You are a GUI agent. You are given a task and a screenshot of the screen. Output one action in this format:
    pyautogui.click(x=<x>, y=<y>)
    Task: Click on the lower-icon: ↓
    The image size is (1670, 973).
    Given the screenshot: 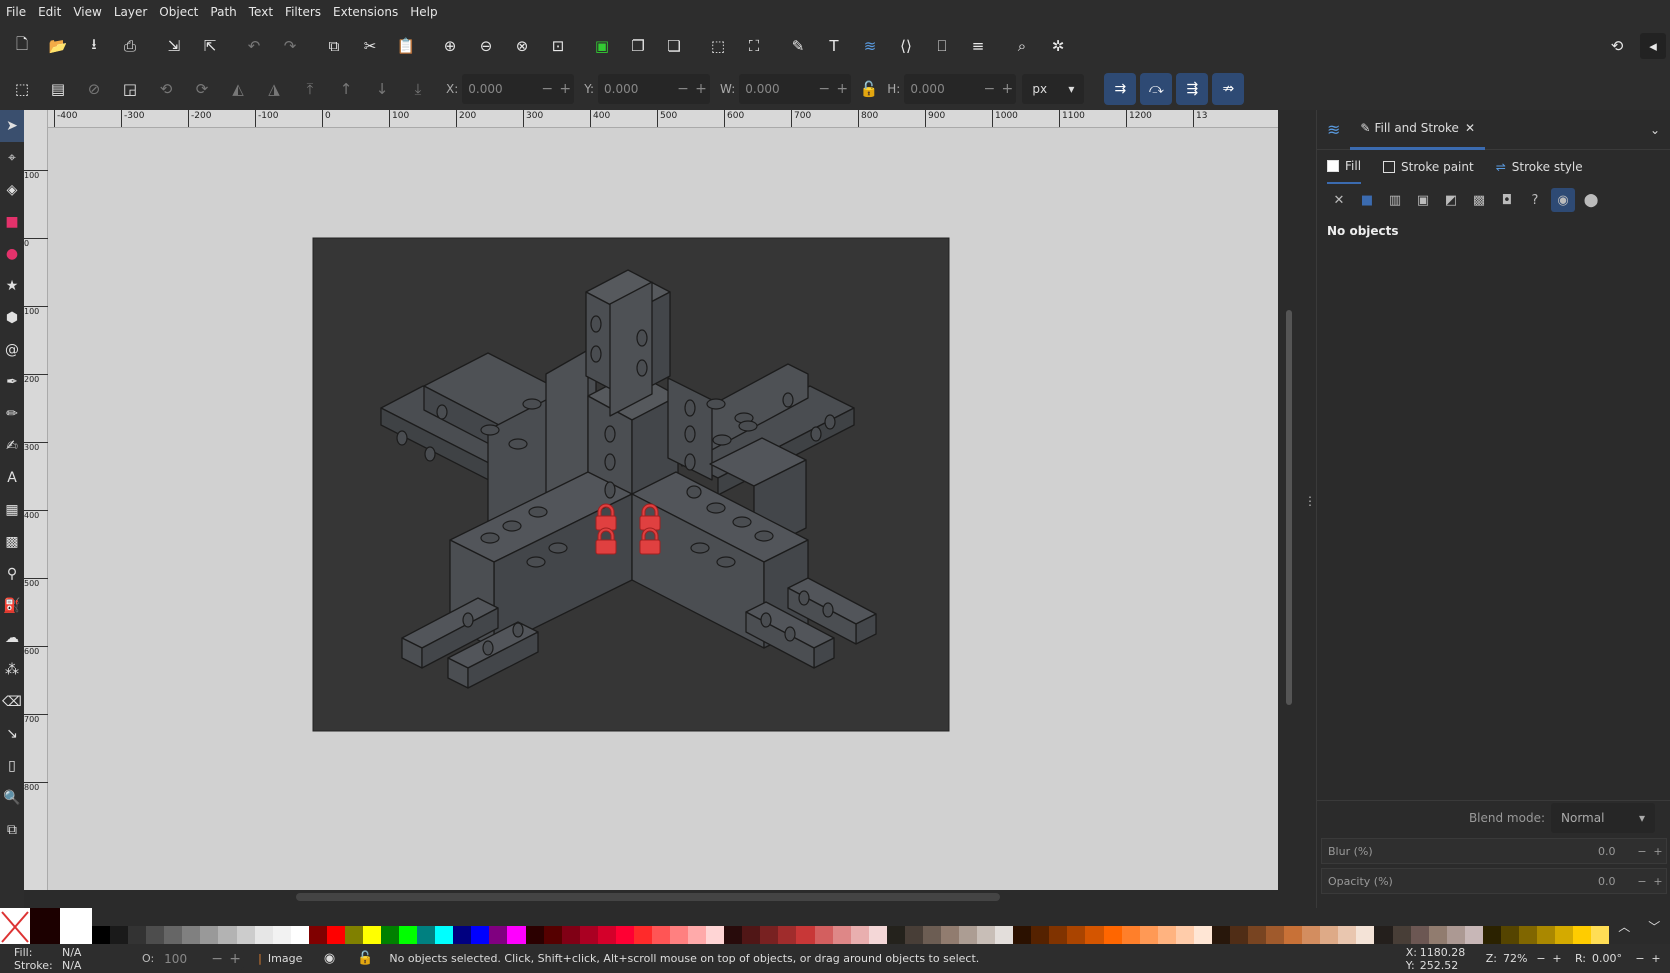 What is the action you would take?
    pyautogui.click(x=382, y=89)
    